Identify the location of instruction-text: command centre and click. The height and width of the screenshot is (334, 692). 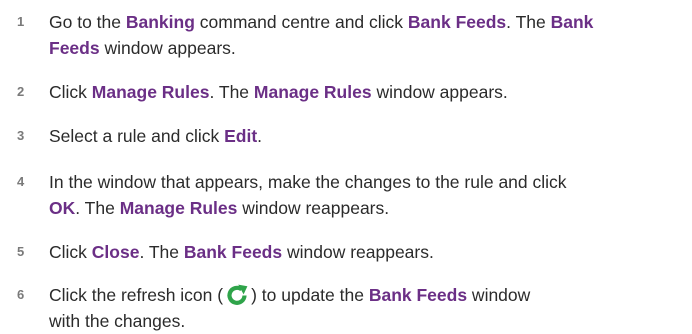
(301, 22).